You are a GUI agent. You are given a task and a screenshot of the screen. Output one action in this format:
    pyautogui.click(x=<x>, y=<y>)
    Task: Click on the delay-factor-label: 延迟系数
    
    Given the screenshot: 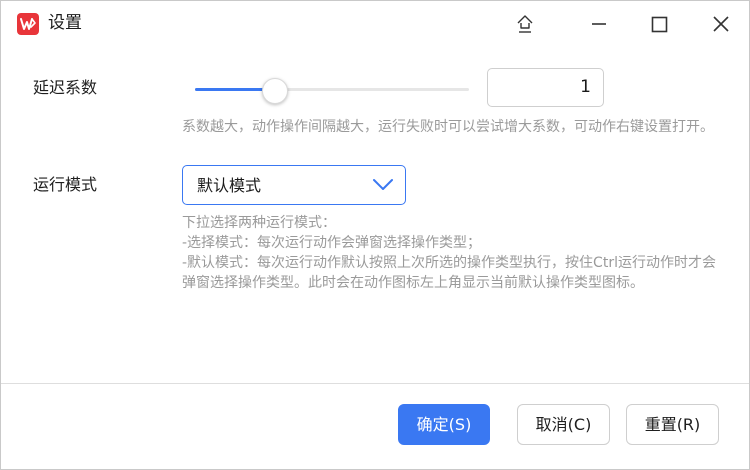 What is the action you would take?
    pyautogui.click(x=65, y=87)
    